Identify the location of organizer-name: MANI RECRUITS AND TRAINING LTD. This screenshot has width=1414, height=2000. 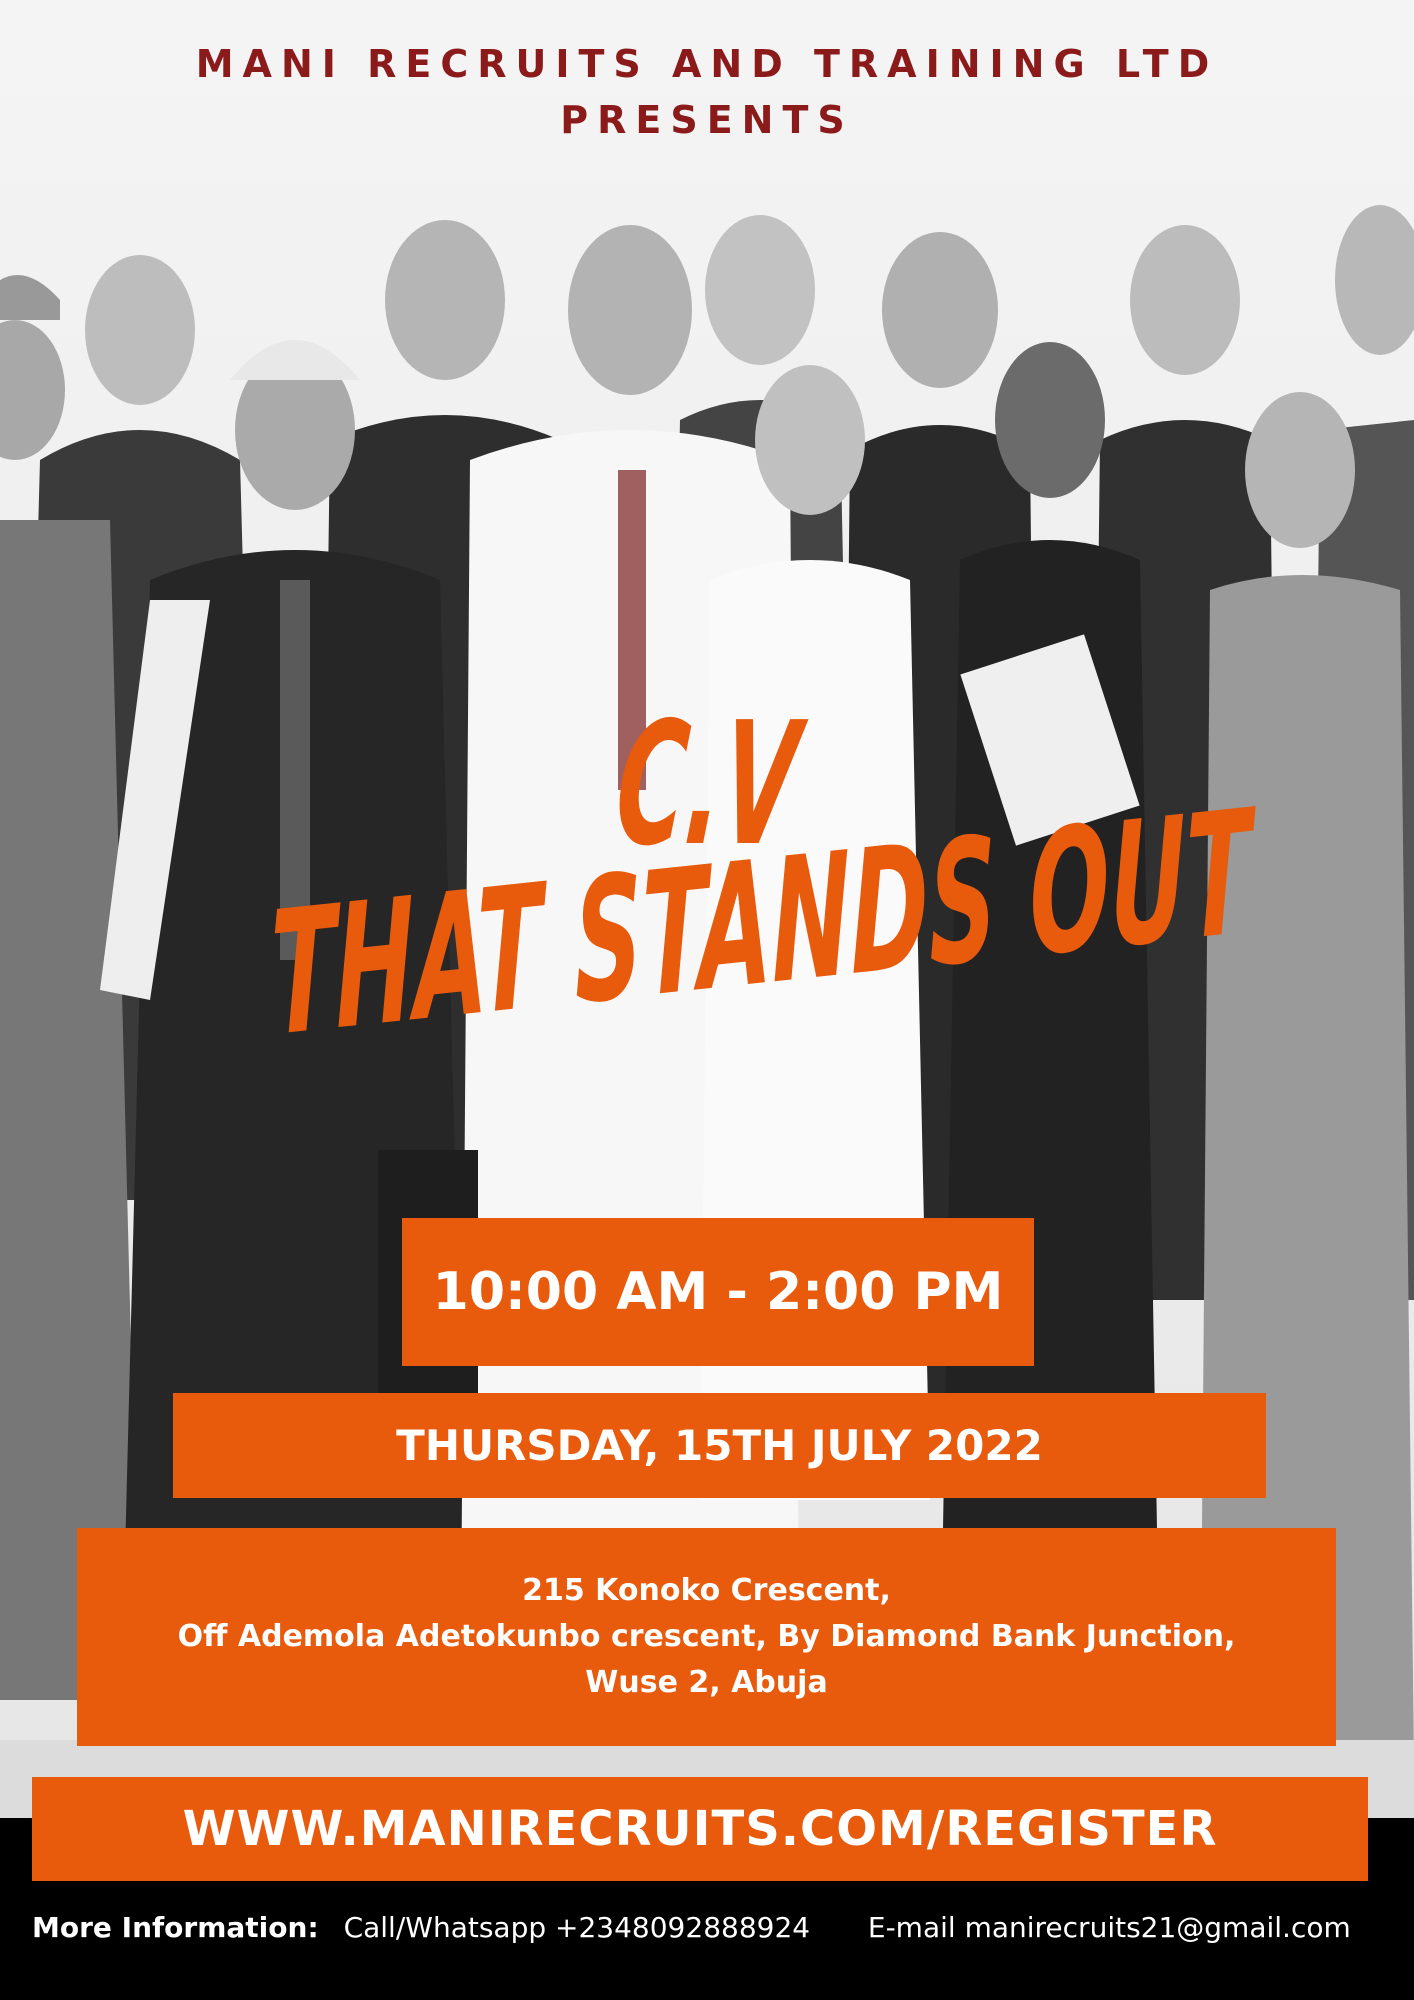
(707, 64).